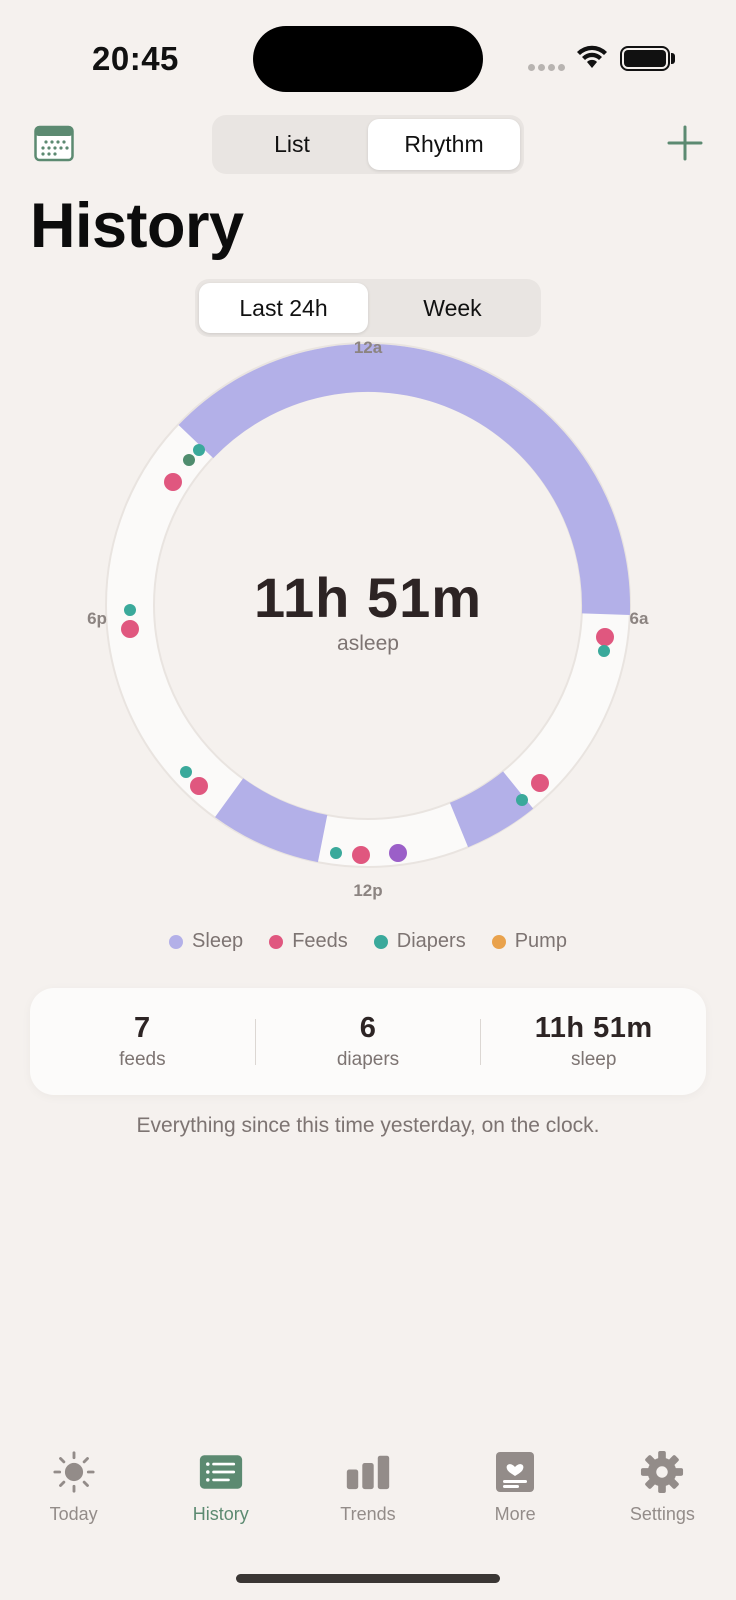 The width and height of the screenshot is (736, 1600). I want to click on sleep-dot-icon, so click(176, 941).